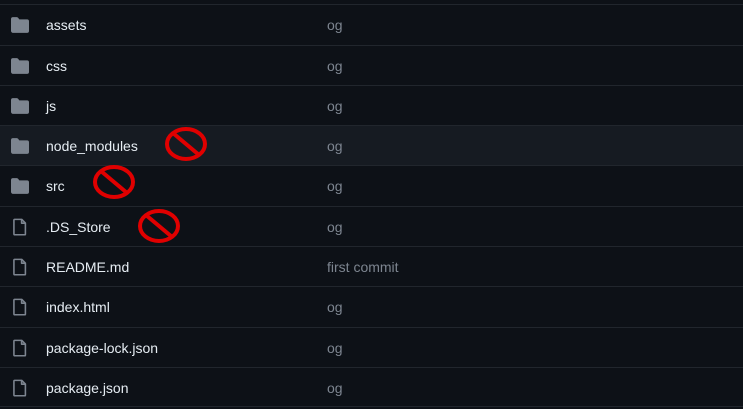  I want to click on file-row-readme: README.md first commit, so click(371, 266).